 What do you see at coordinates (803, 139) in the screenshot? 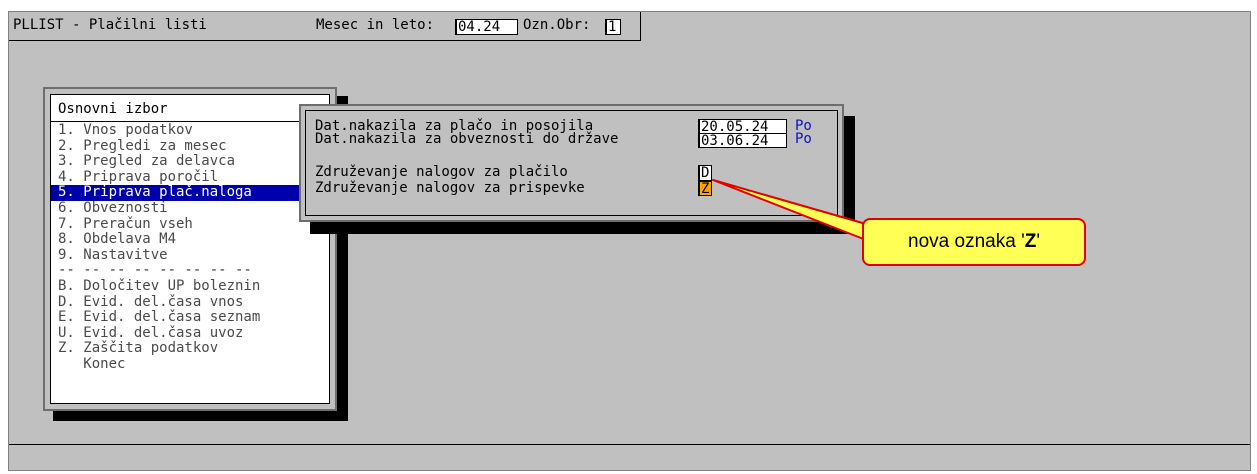
I see `state-date-day: Po` at bounding box center [803, 139].